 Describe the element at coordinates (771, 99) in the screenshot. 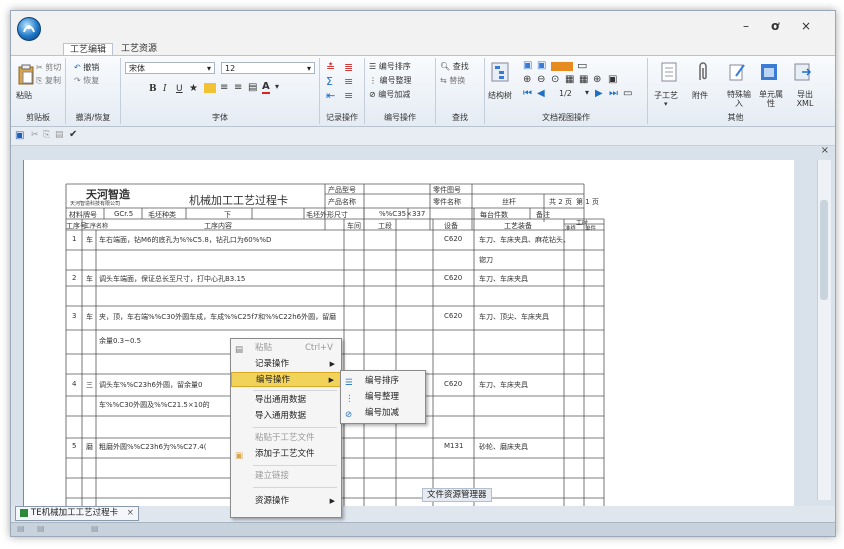

I see `cell-attr-button: 单元属性` at that location.